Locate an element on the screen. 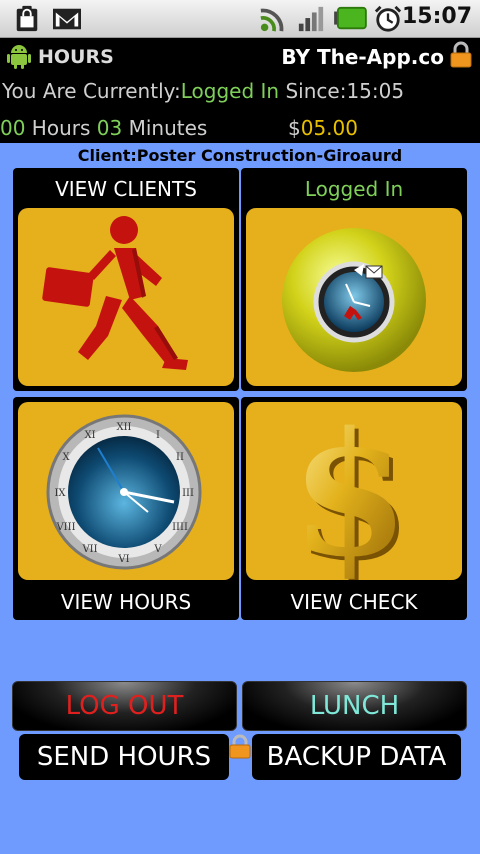  svg-text: III is located at coordinates (188, 493).